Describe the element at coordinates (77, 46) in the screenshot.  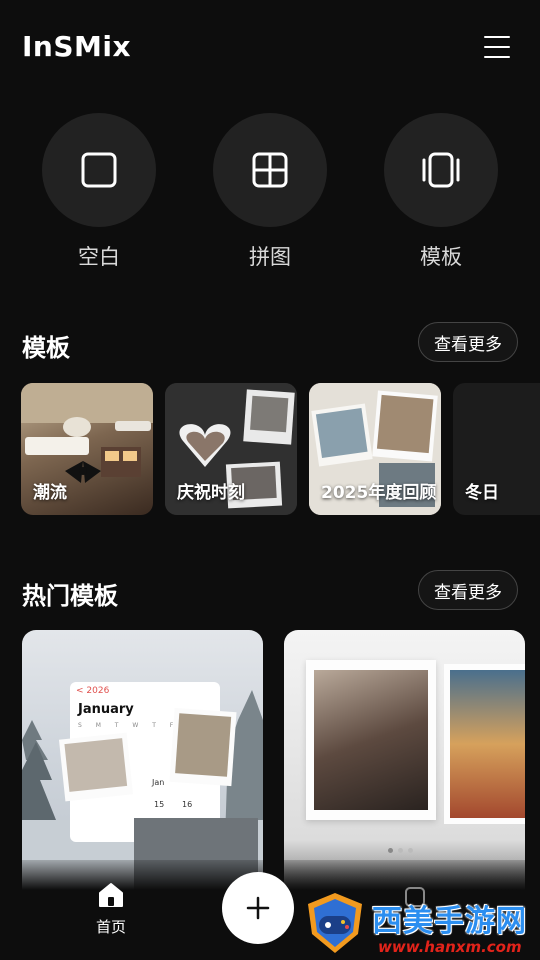
I see `app-logo: InSMix` at that location.